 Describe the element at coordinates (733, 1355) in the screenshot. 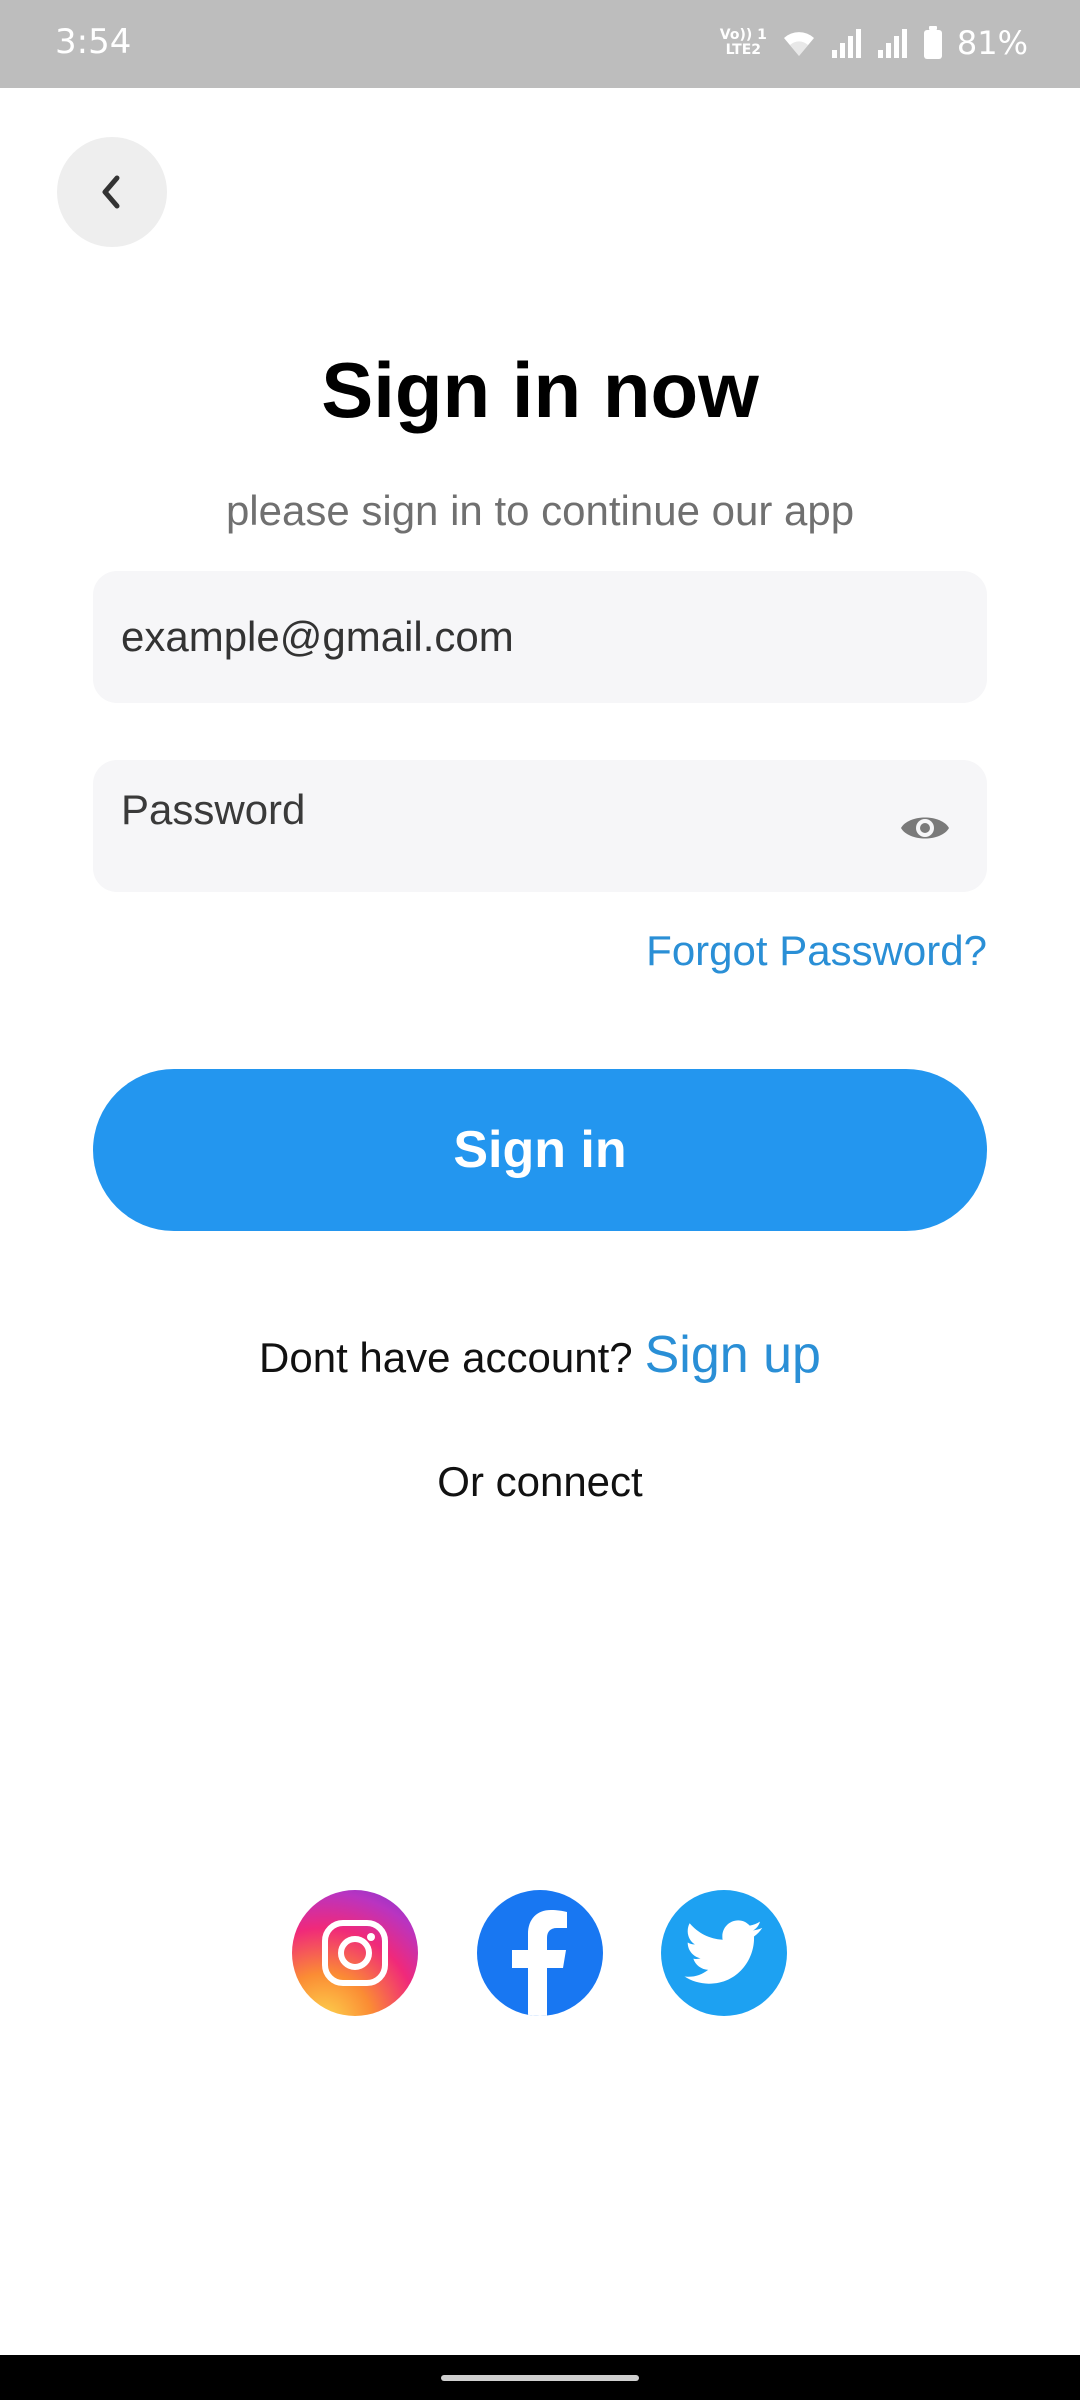

I see `sign-up-link: Sign up` at that location.